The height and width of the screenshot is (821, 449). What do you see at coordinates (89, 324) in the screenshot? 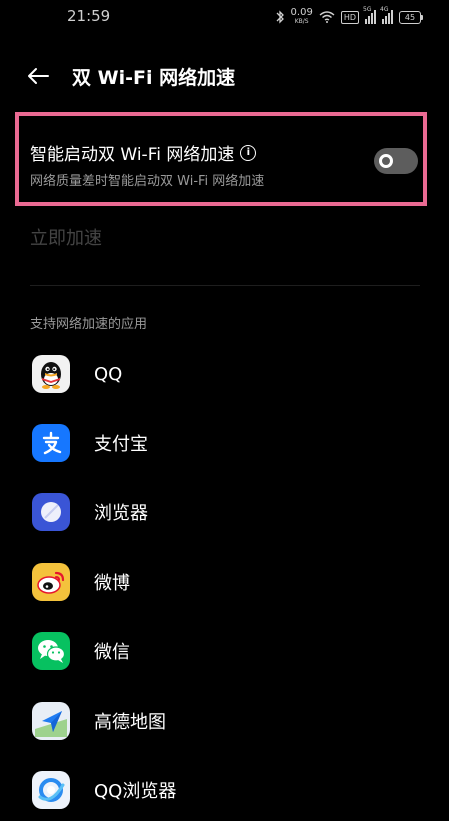
I see `section-label: 支持网络加速的应用` at bounding box center [89, 324].